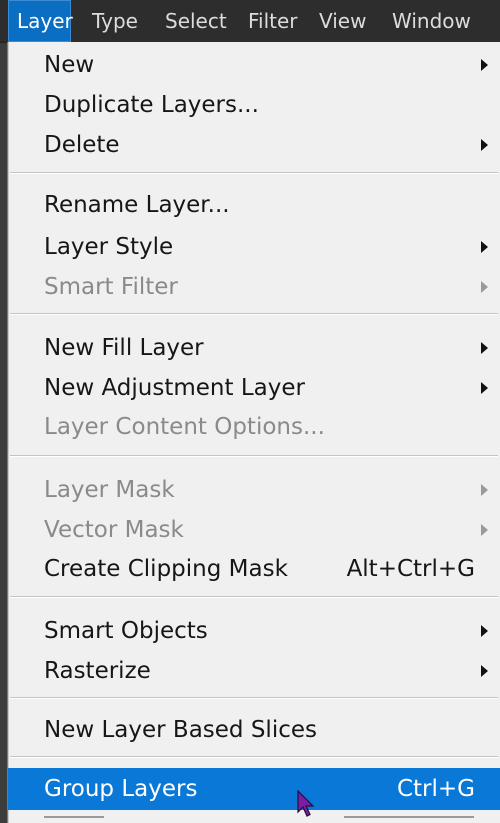  I want to click on menubar-window: Window, so click(431, 21).